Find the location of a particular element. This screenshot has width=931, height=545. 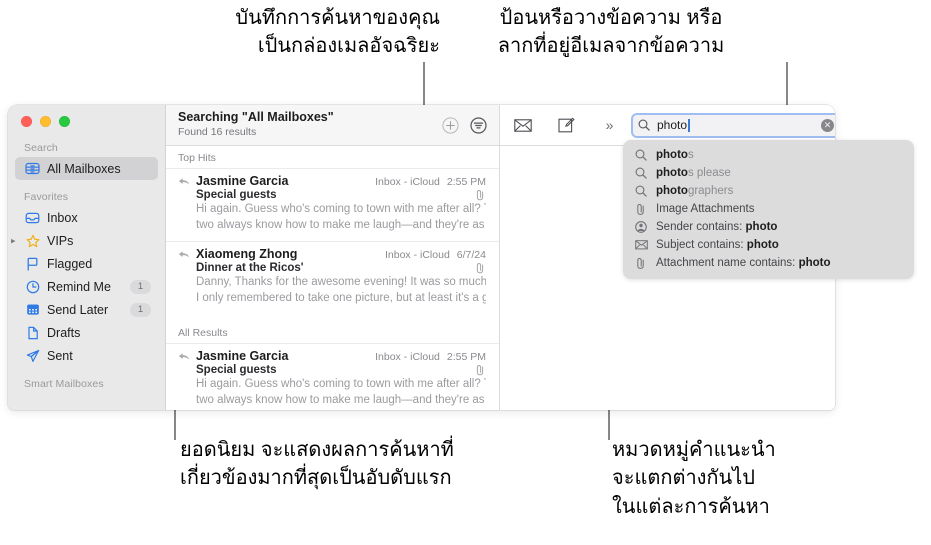

paper-plane-icon is located at coordinates (32, 356).